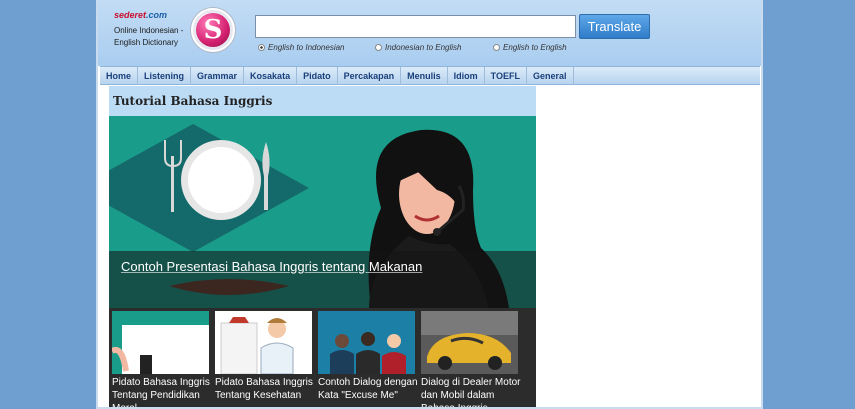 The image size is (855, 409). I want to click on nav-item-general: General, so click(550, 76).